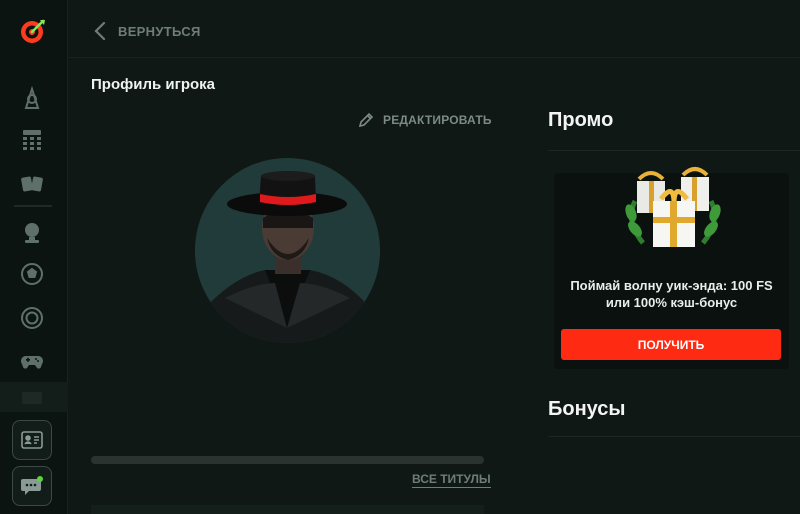 This screenshot has width=800, height=514. Describe the element at coordinates (159, 31) in the screenshot. I see `back-label: ВЕРНУТЬСЯ` at that location.